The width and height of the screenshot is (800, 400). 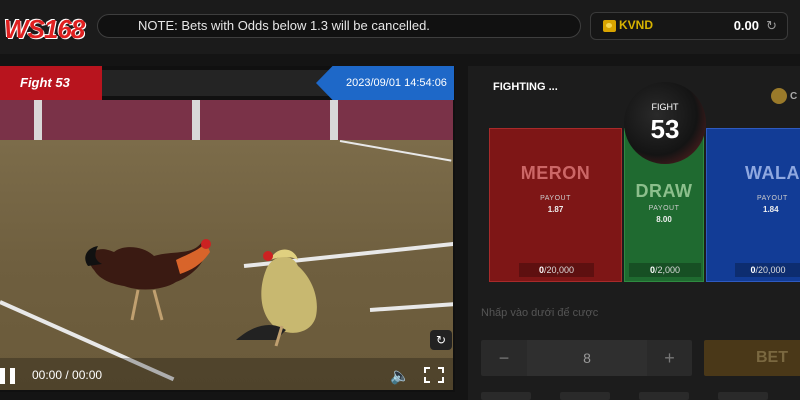 What do you see at coordinates (794, 96) in the screenshot?
I see `corner-label: C` at bounding box center [794, 96].